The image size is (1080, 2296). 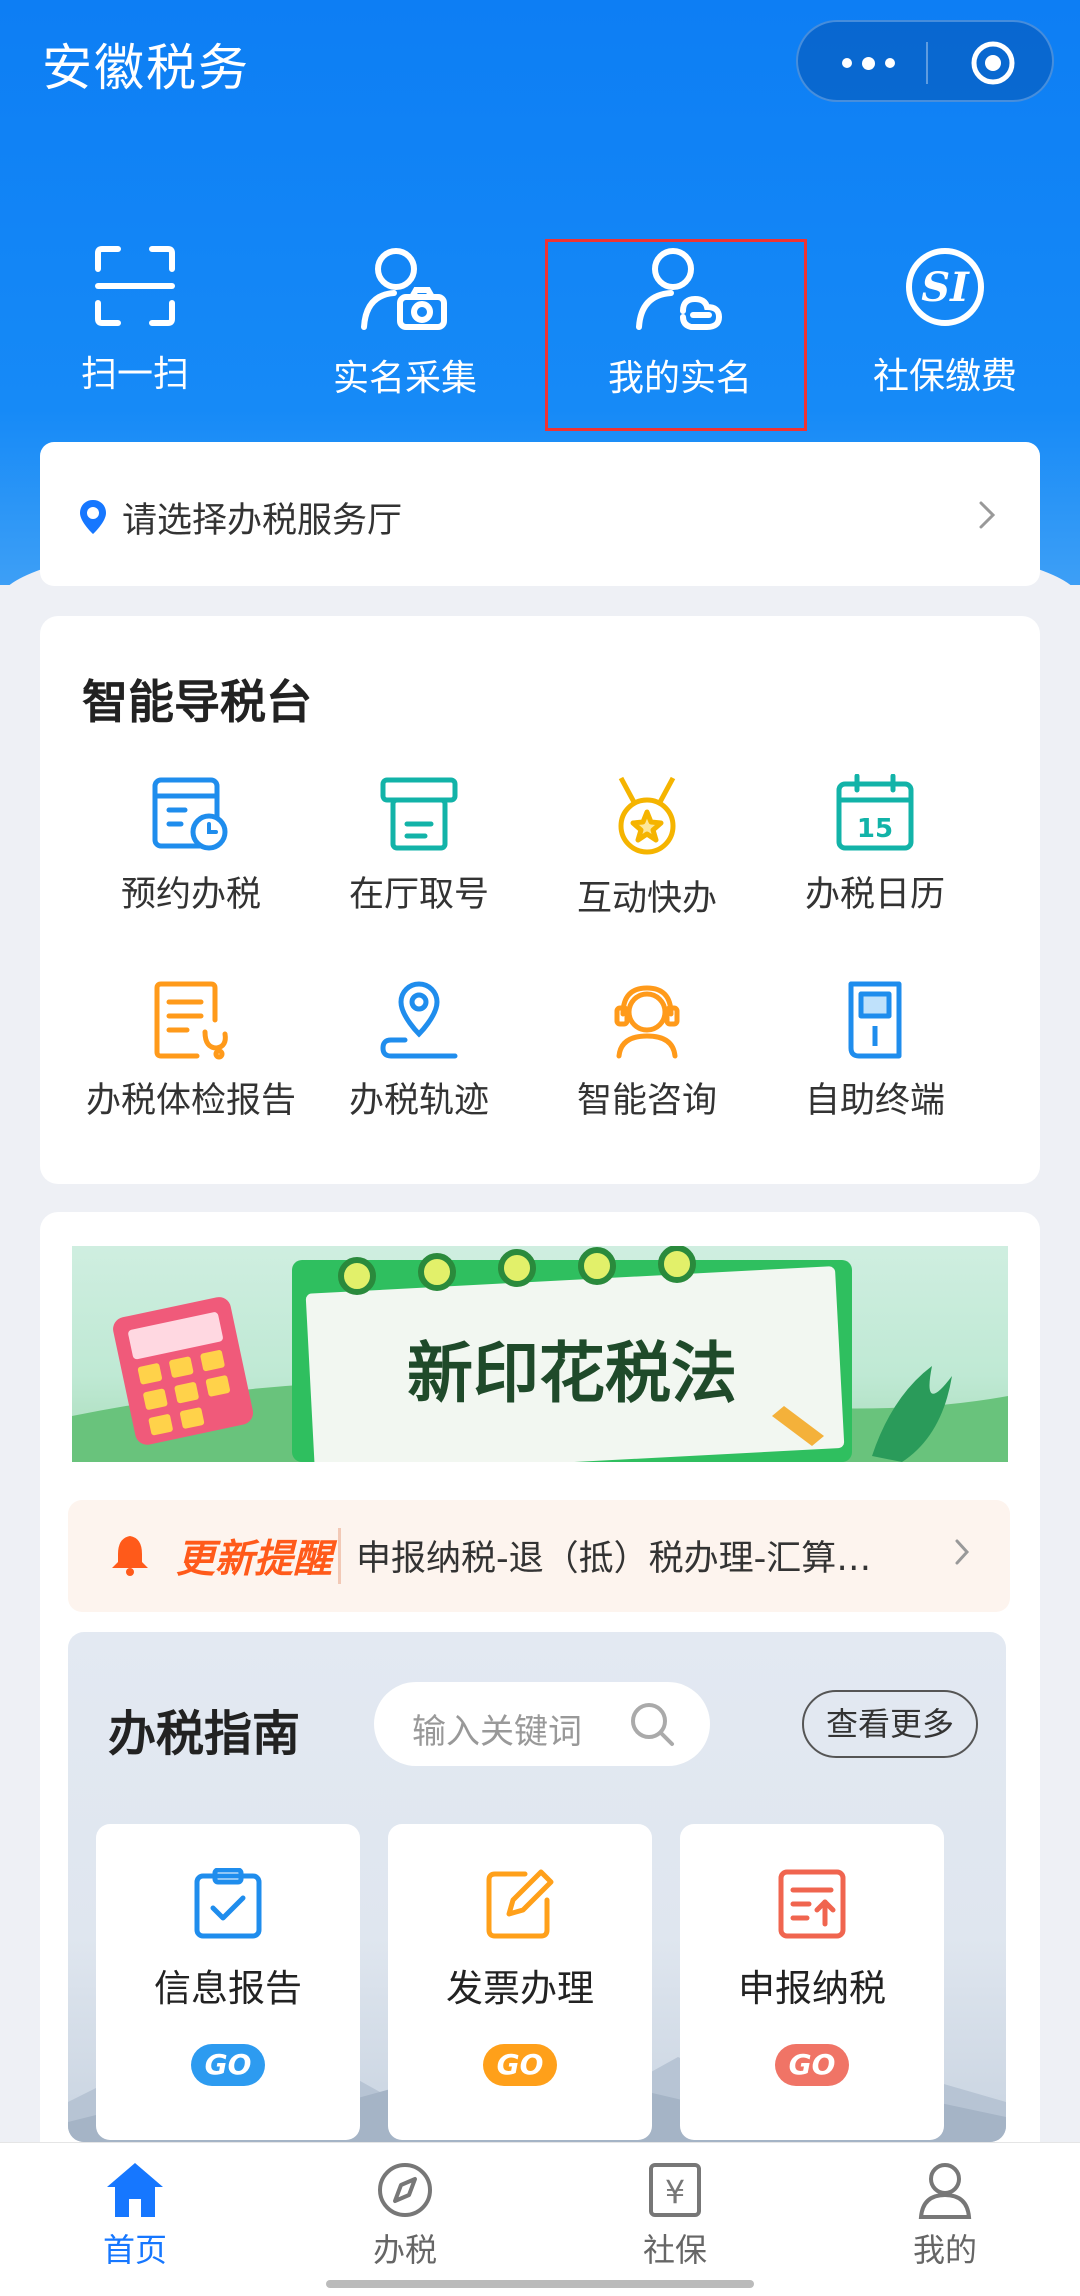 I want to click on tab-home: 首页, so click(x=135, y=2216).